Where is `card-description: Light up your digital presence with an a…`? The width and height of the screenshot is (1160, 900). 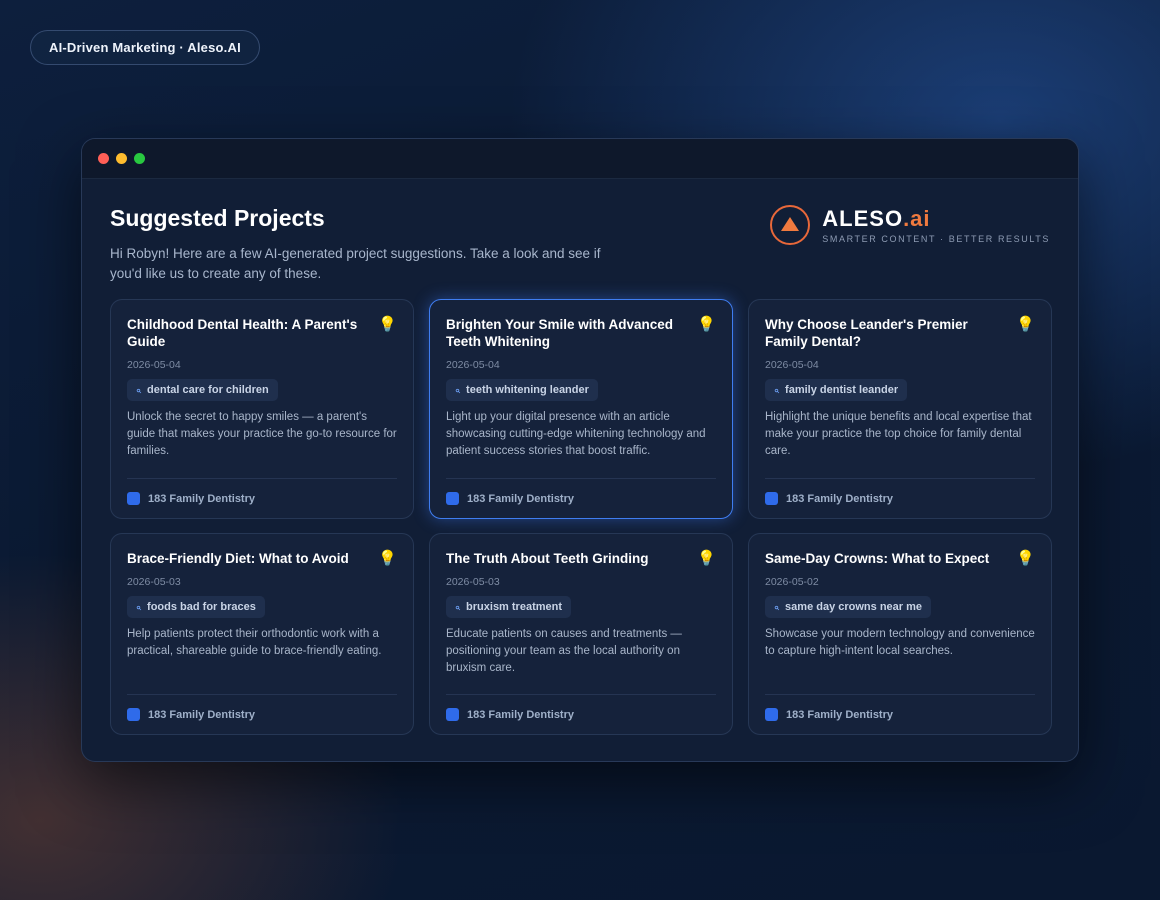
card-description: Light up your digital presence with an a… is located at coordinates (576, 434).